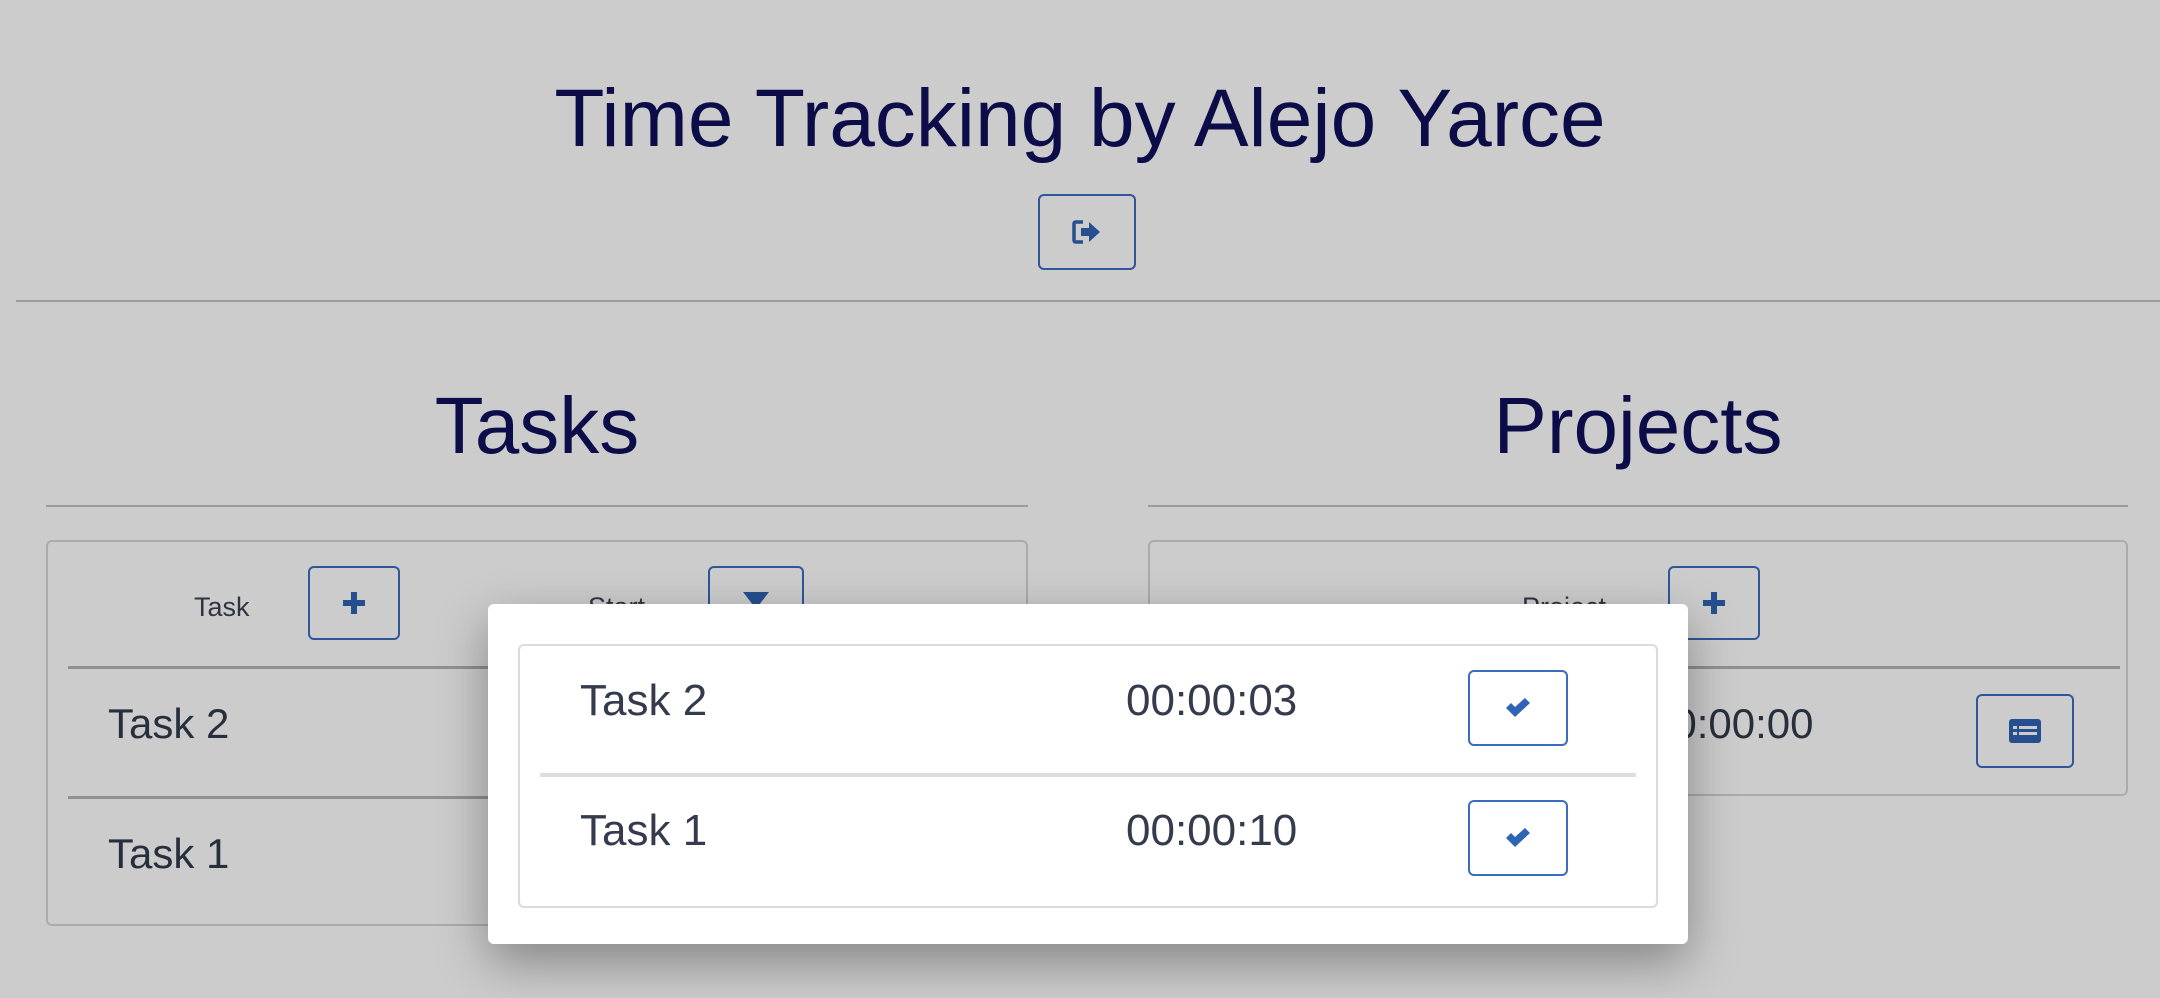 This screenshot has width=2160, height=998. I want to click on modal-task-name: Task 2, so click(644, 700).